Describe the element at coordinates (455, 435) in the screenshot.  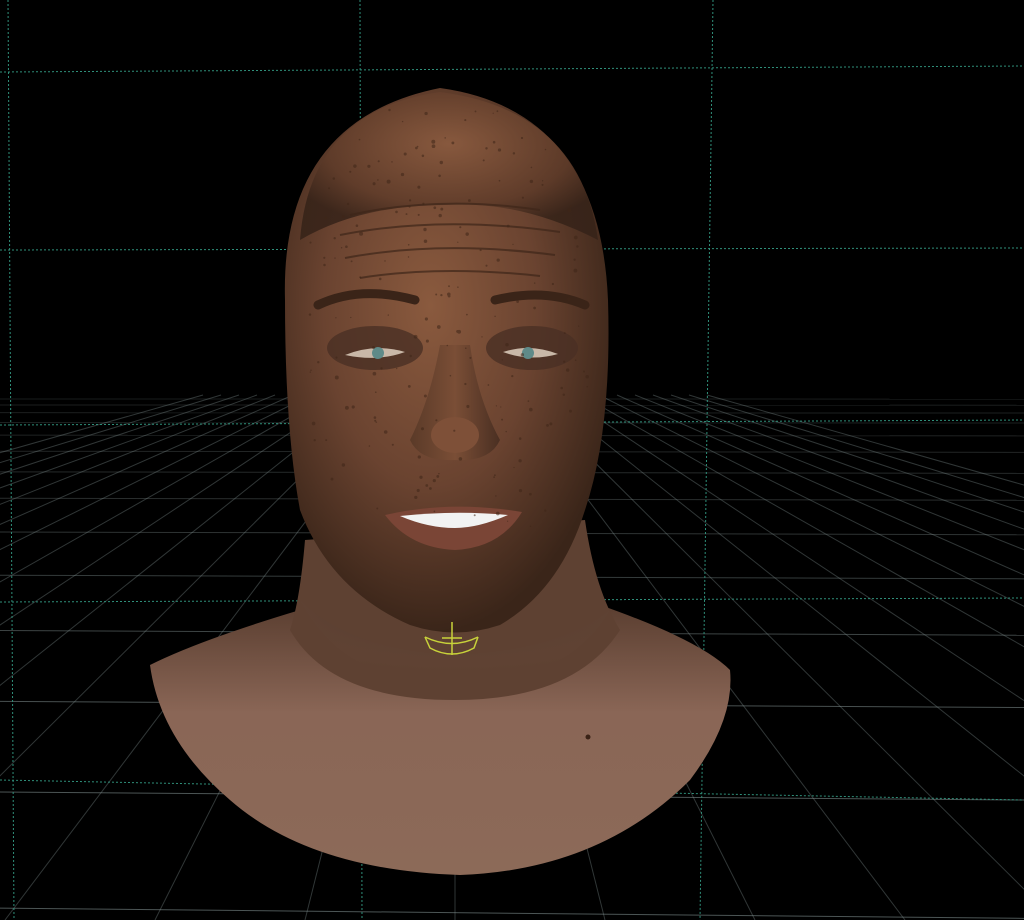
I see `nose-tip` at that location.